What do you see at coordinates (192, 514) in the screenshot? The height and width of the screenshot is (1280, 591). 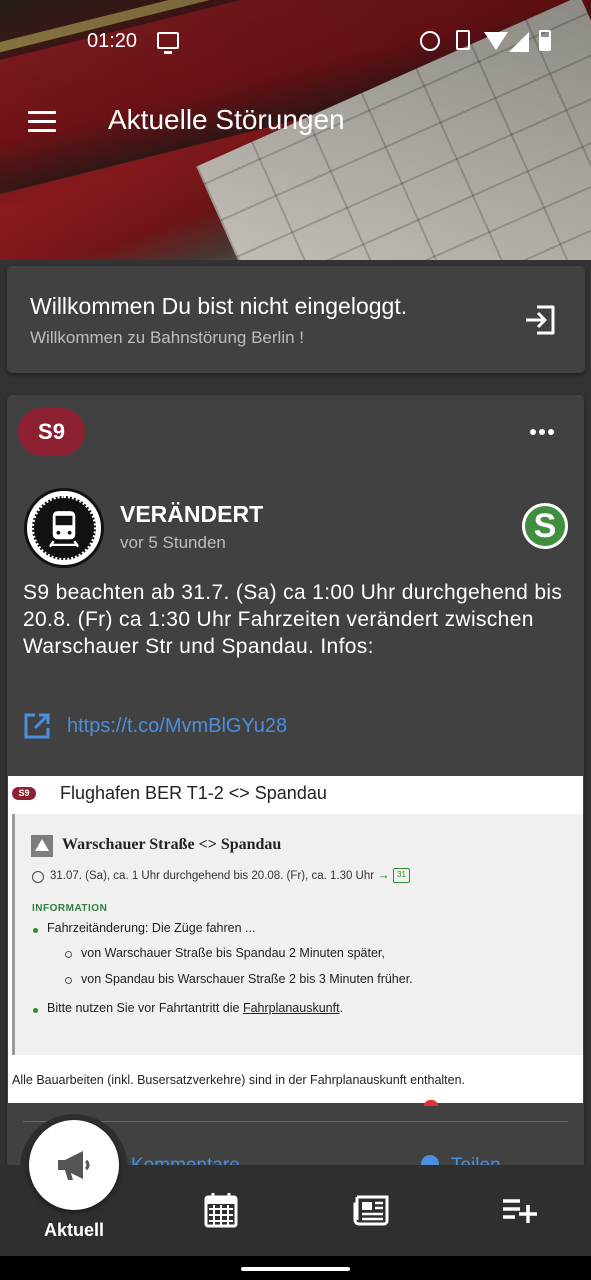 I see `post-status: VERÄNDERT` at bounding box center [192, 514].